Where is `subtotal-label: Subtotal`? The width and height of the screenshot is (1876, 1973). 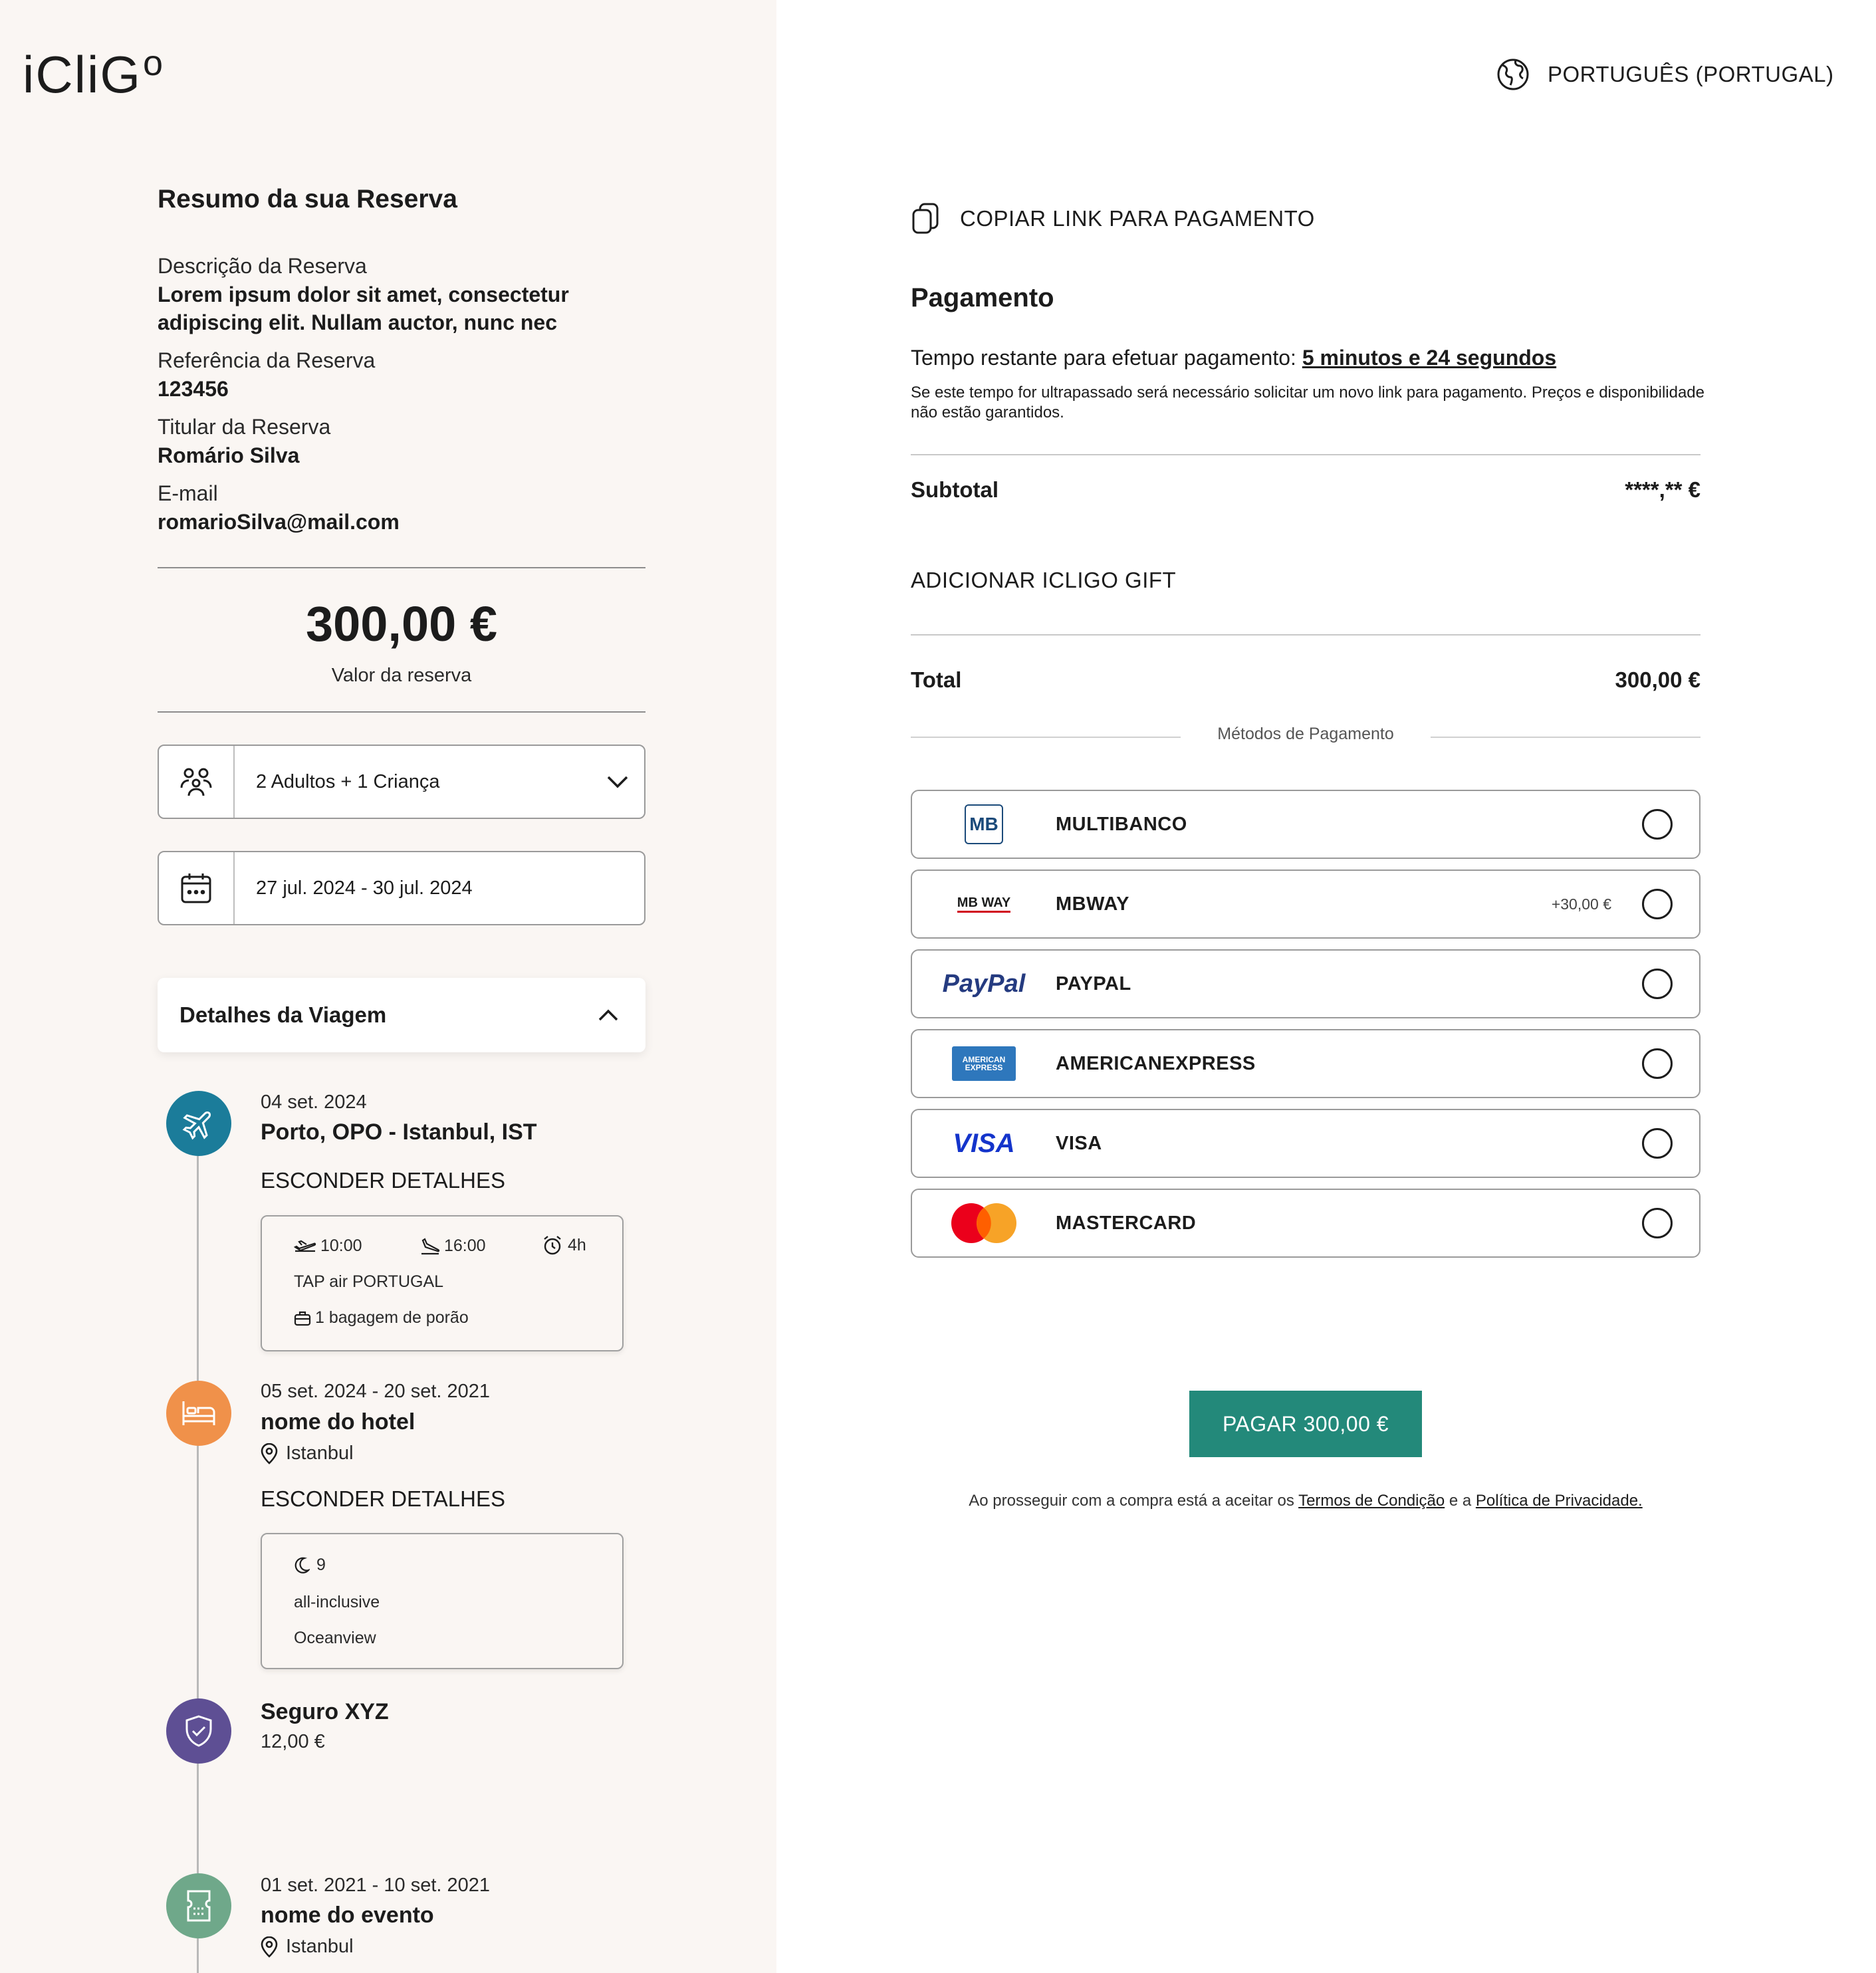
subtotal-label: Subtotal is located at coordinates (954, 489).